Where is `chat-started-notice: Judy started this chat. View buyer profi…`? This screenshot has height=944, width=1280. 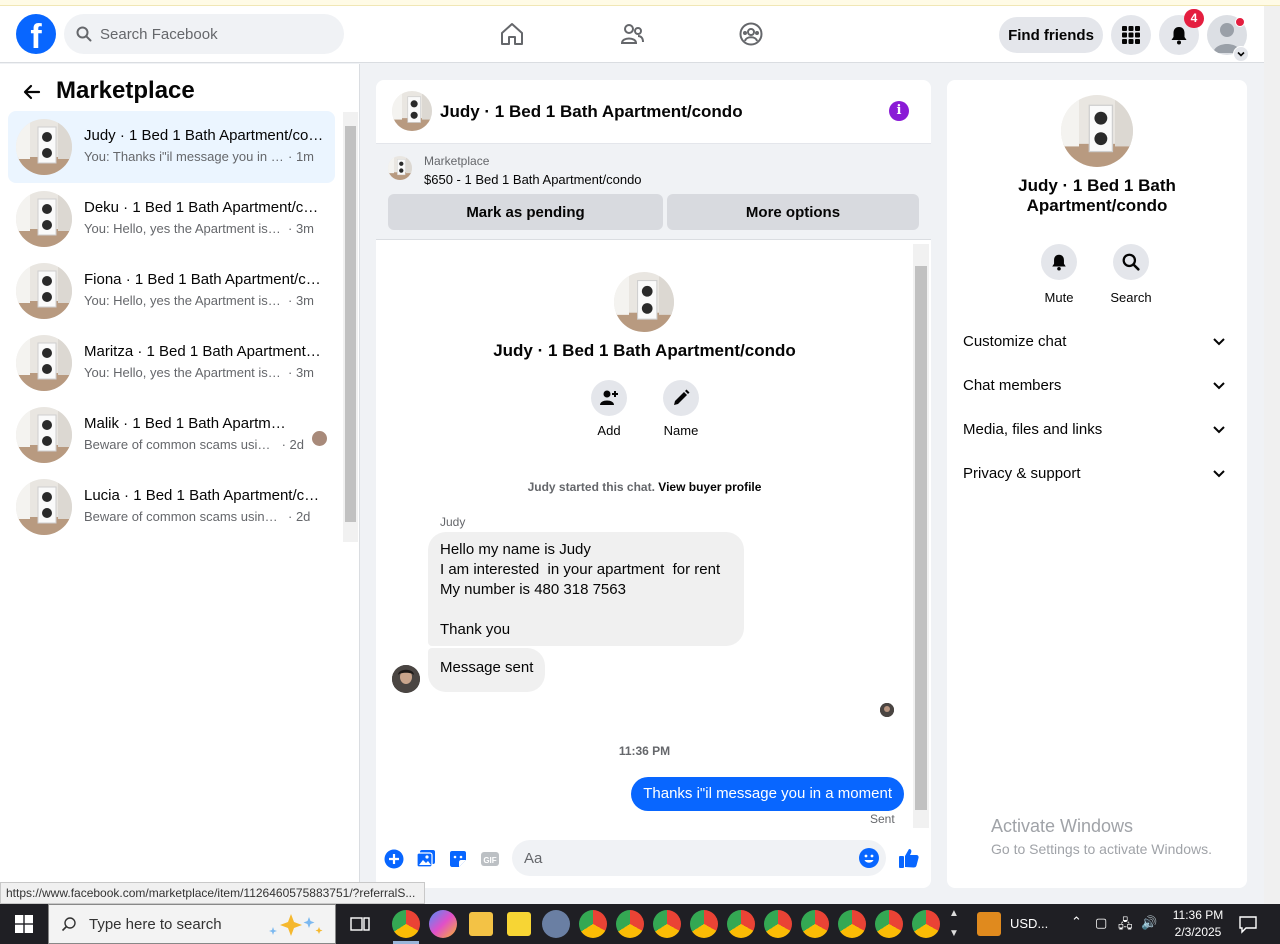
chat-started-notice: Judy started this chat. View buyer profi… is located at coordinates (644, 487).